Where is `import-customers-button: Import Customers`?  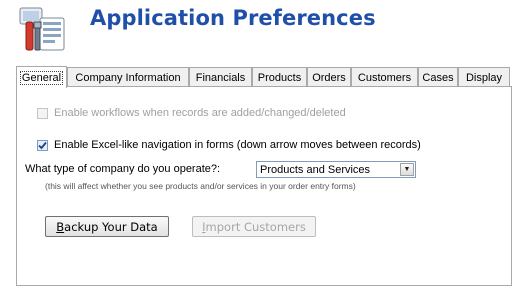
import-customers-button: Import Customers is located at coordinates (254, 226).